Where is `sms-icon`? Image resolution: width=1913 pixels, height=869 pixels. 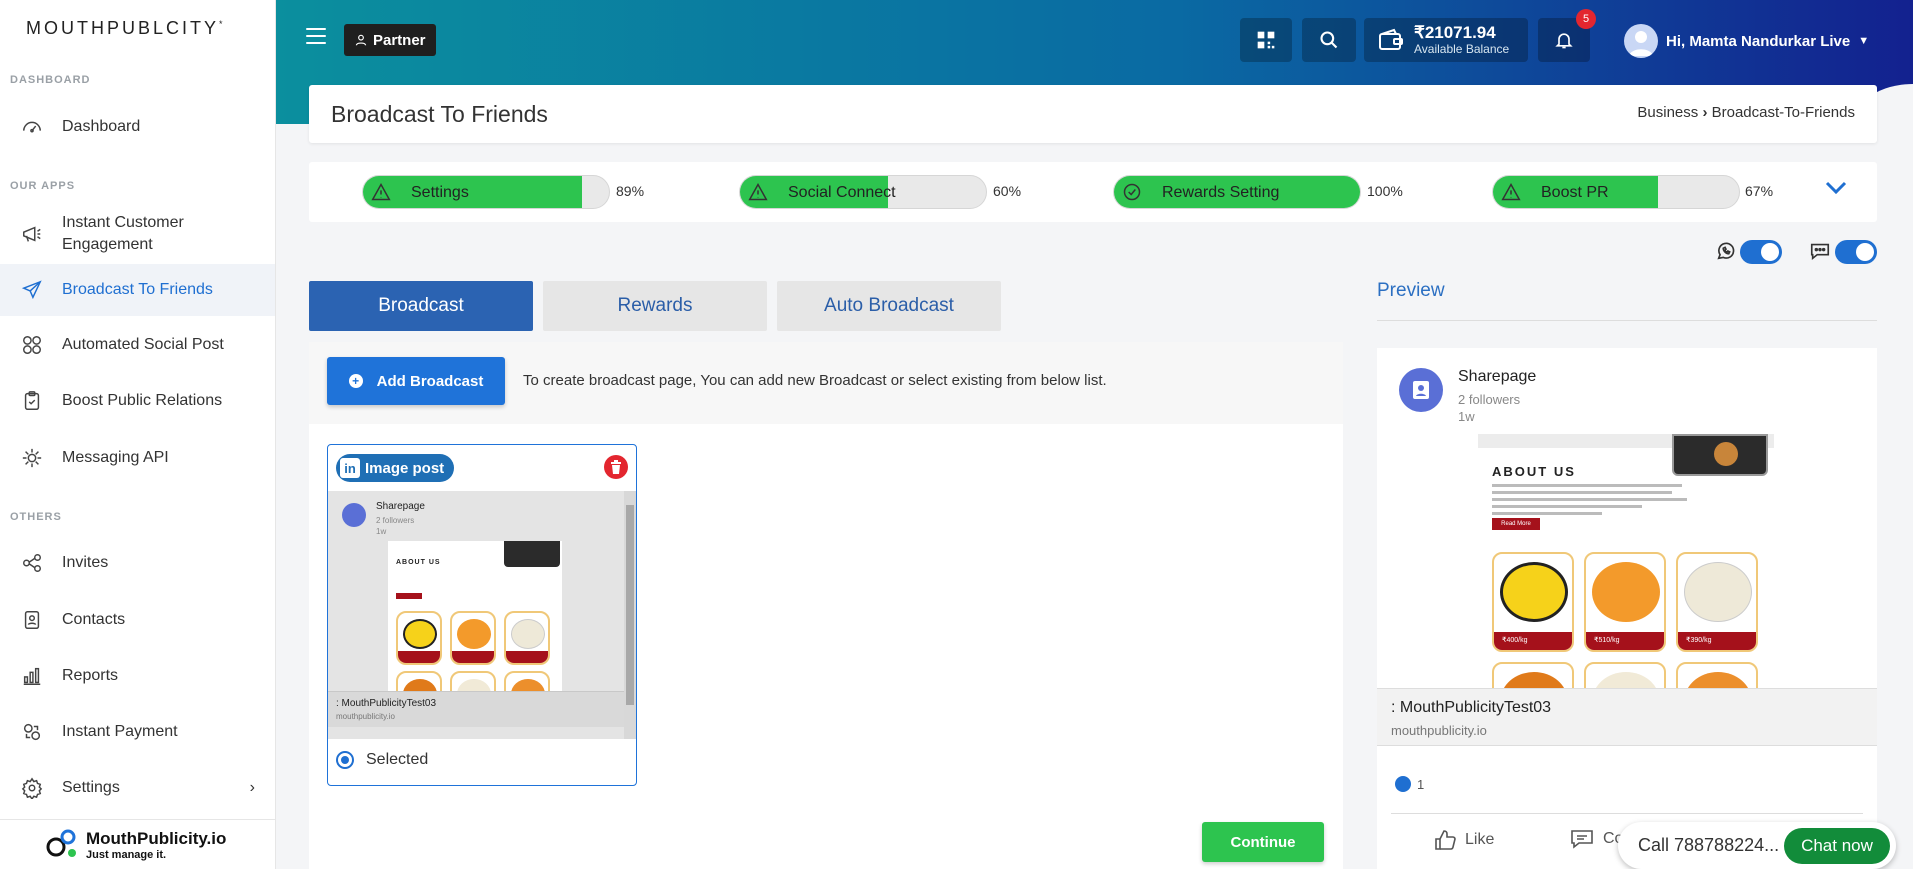
sms-icon is located at coordinates (1820, 253).